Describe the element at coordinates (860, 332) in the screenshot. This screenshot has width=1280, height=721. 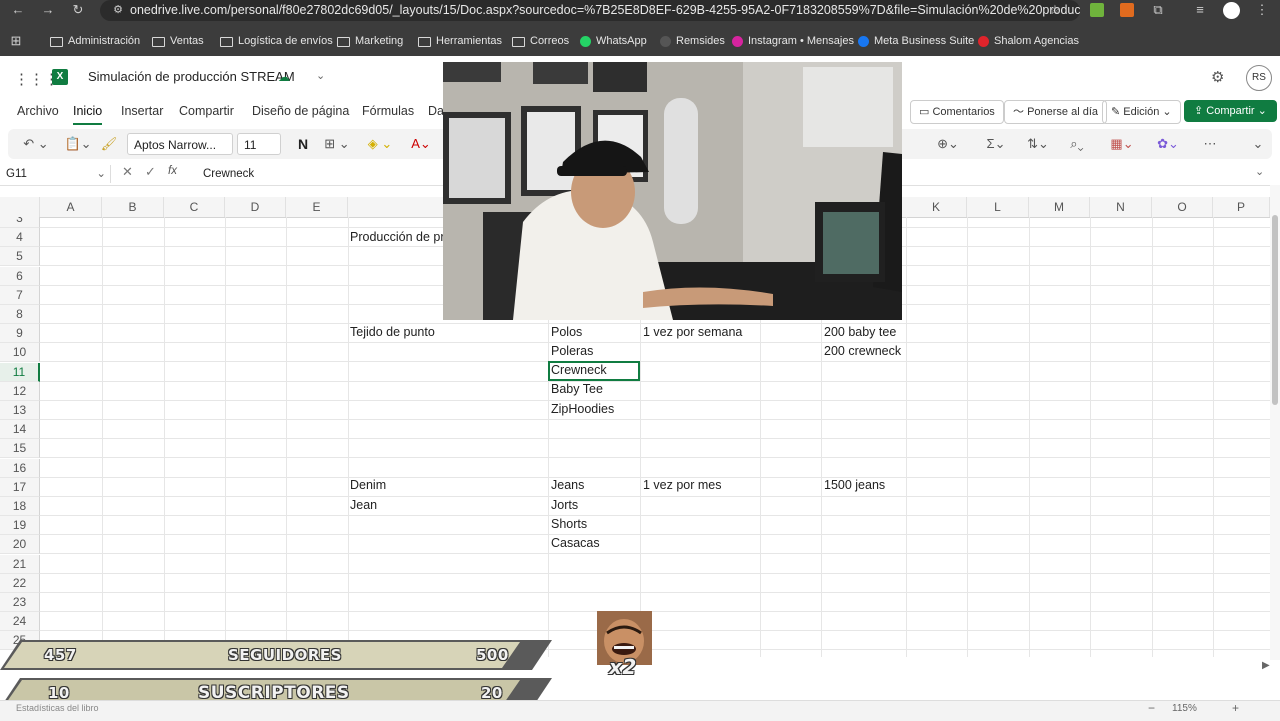
I see `cell-j9: 200 baby tee` at that location.